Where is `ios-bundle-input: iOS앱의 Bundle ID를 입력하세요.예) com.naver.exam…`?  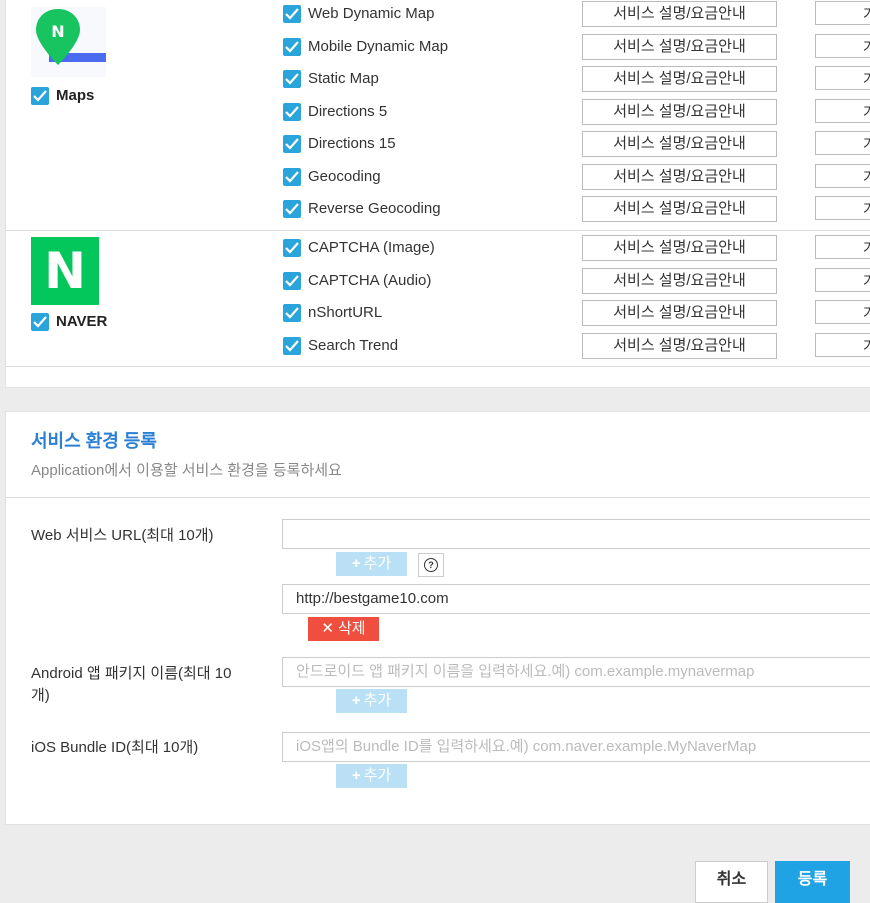 ios-bundle-input: iOS앱의 Bundle ID를 입력하세요.예) com.naver.exam… is located at coordinates (576, 747).